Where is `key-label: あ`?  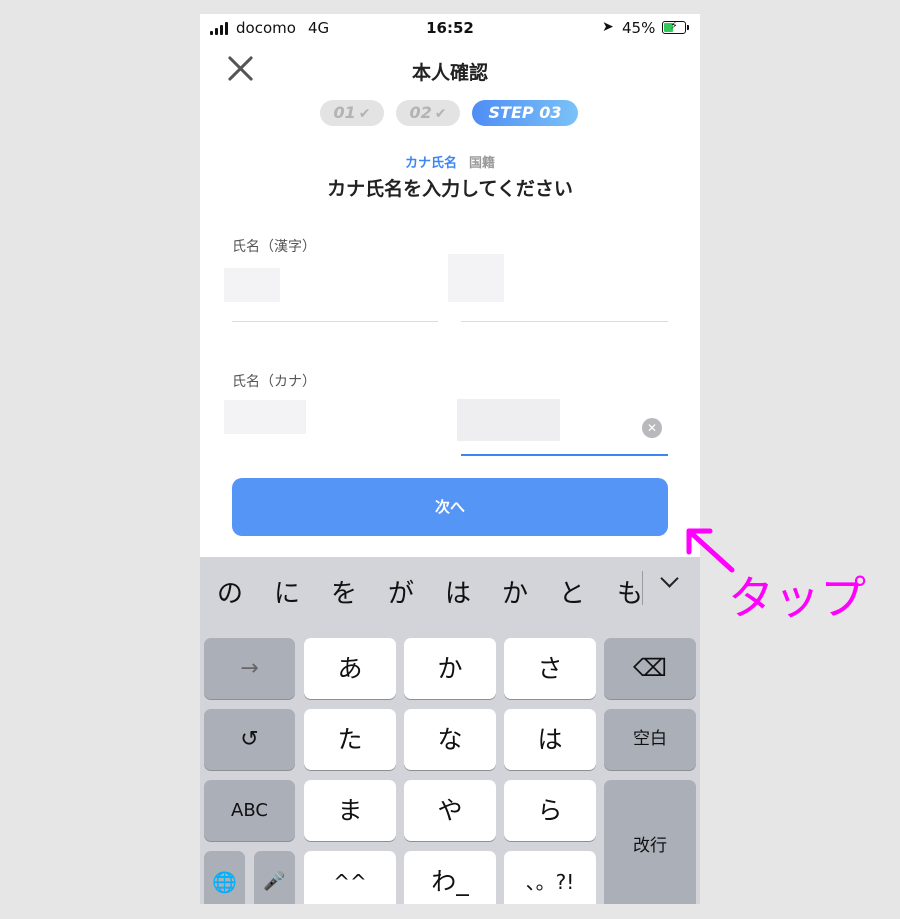
key-label: あ is located at coordinates (350, 668).